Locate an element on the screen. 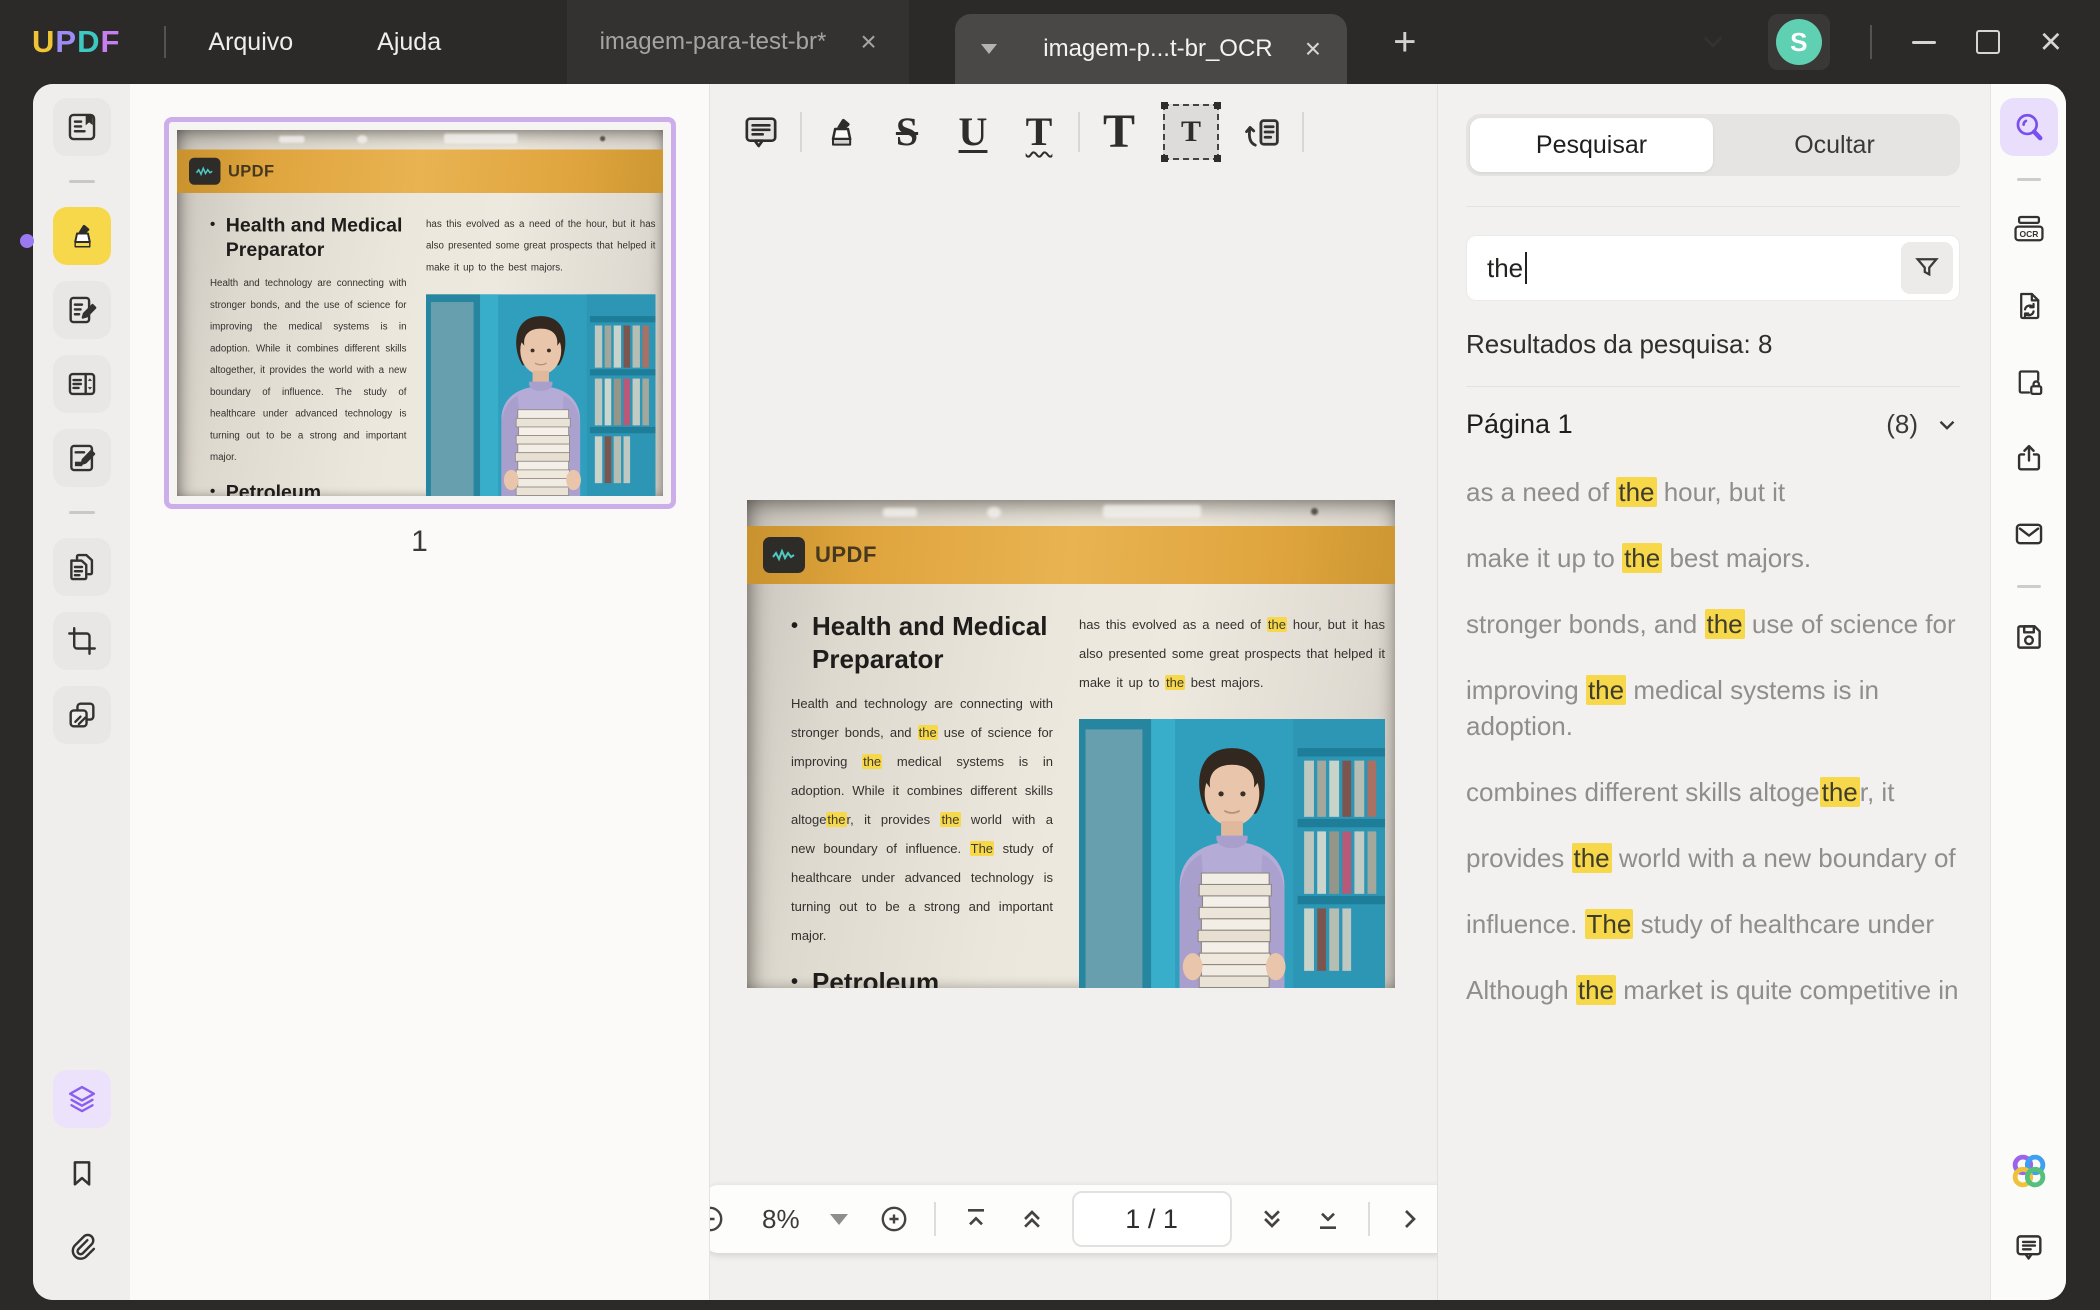  textbox-tool-button: T is located at coordinates (1191, 132).